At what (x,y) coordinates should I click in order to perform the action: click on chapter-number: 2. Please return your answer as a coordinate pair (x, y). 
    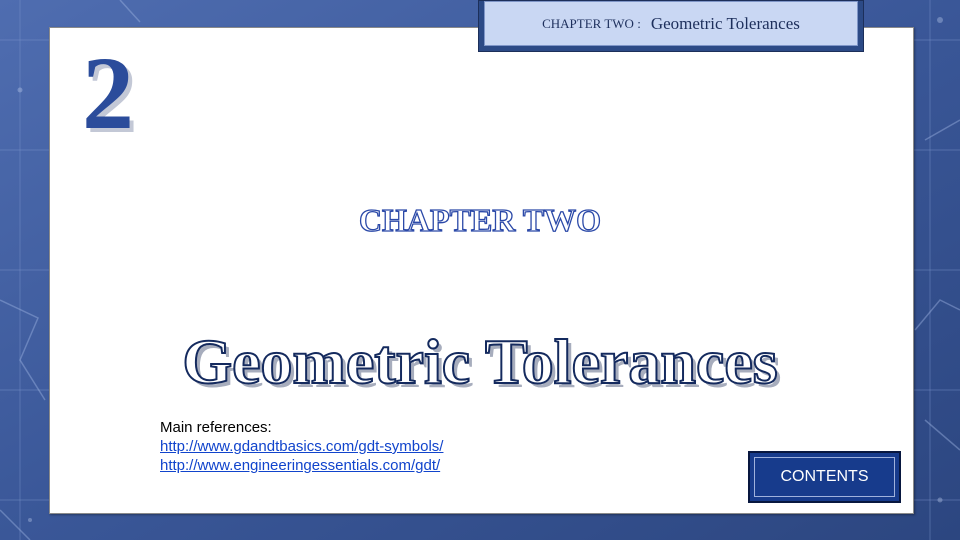
    Looking at the image, I should click on (108, 93).